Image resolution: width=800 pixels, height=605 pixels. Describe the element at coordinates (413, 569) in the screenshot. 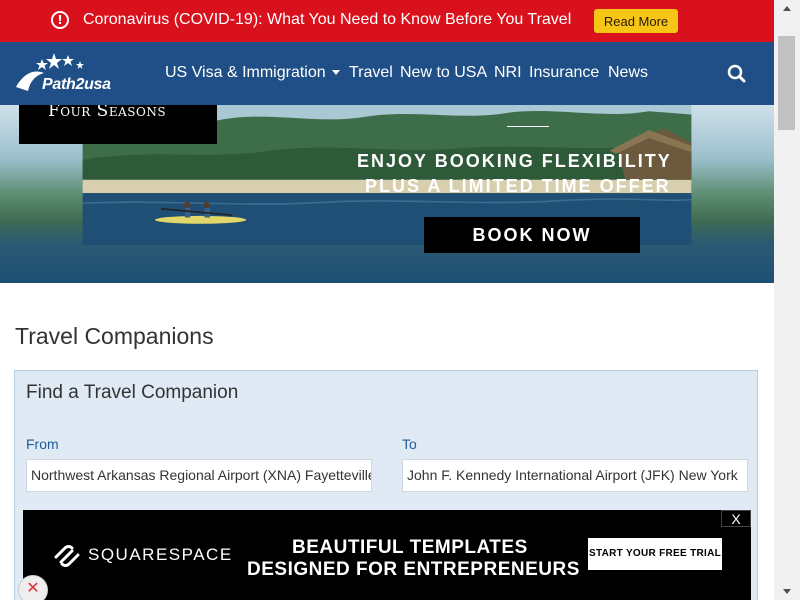

I see `ad-headline-2: DESIGNED FOR ENTREPRENEURS` at that location.